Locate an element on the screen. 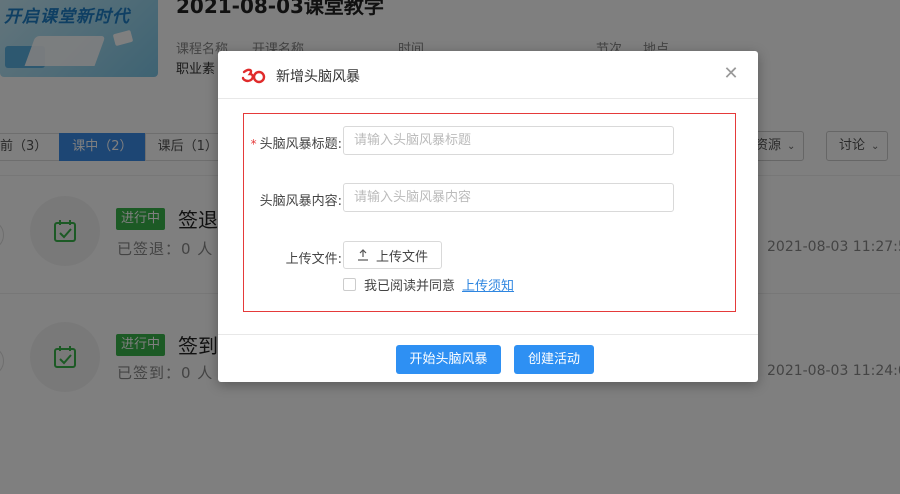  agreement-row: 我已阅读并同意 上传须知 is located at coordinates (428, 284).